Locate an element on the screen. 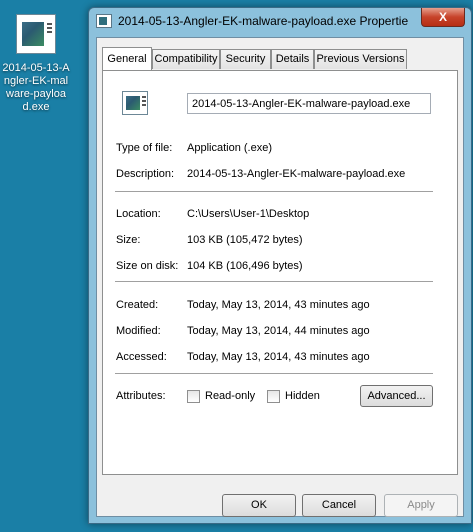  tab-compatibility: Compatibility is located at coordinates (186, 59).